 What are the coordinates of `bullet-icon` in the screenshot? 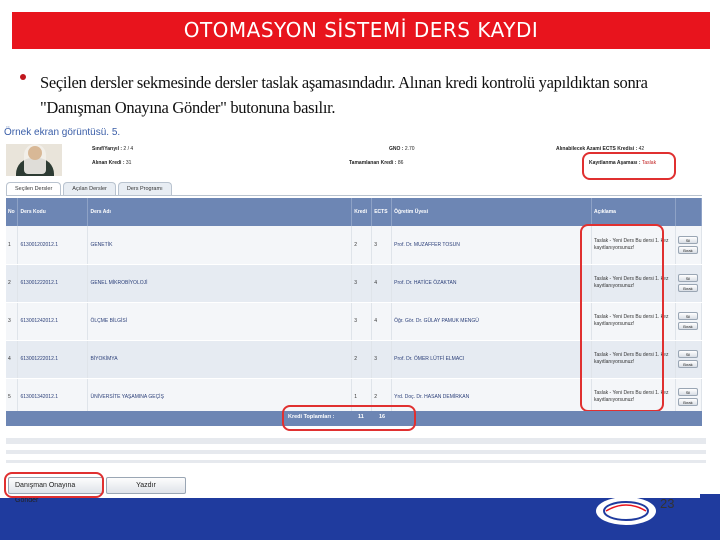 It's located at (23, 77).